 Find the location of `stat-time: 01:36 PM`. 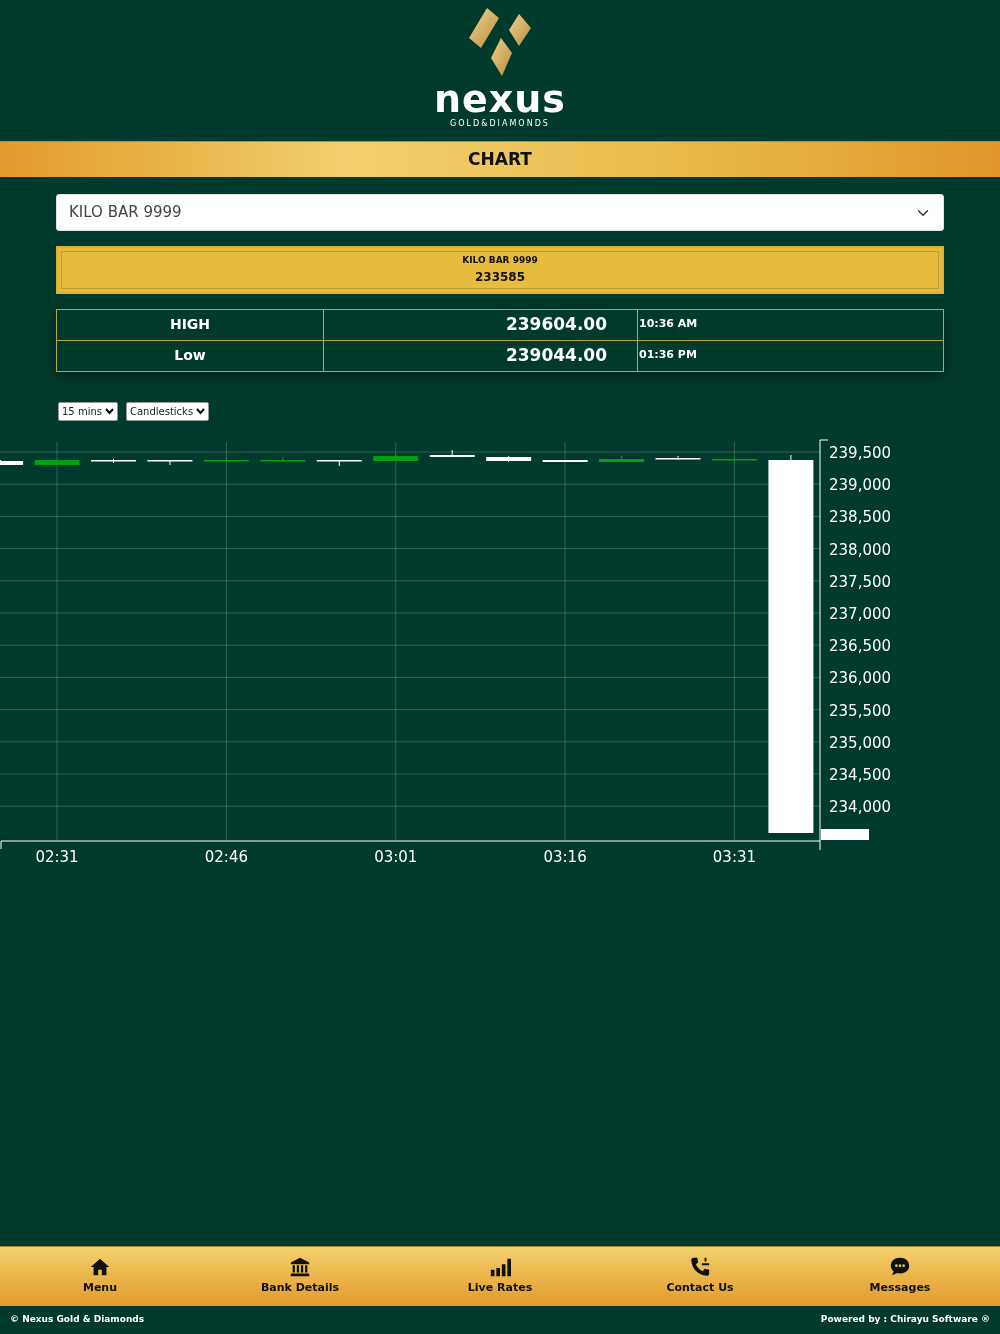

stat-time: 01:36 PM is located at coordinates (668, 355).